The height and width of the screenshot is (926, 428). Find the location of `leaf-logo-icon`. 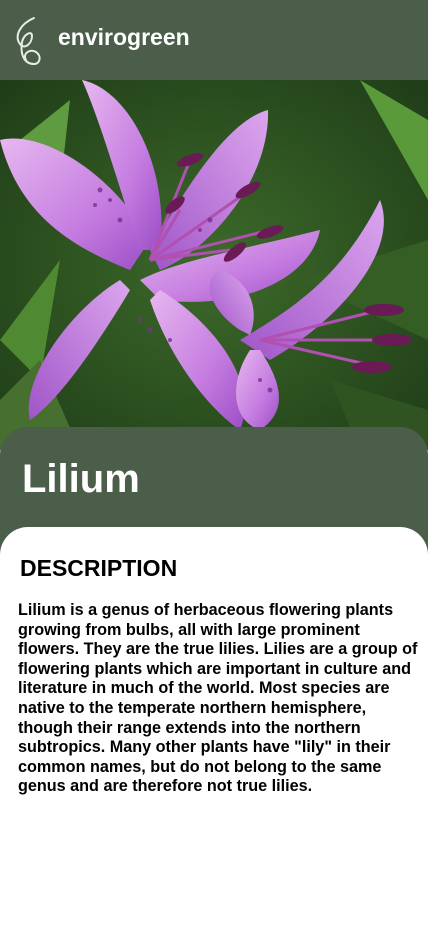

leaf-logo-icon is located at coordinates (27, 42).